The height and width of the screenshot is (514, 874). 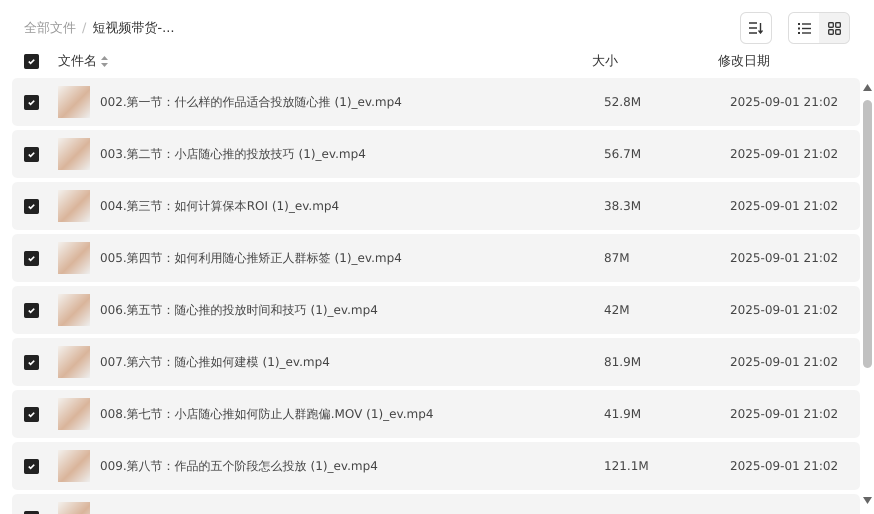 I want to click on file-row: 009.第八节：作品的五个阶段怎么投放 (1)_ev.mp4 121.1M 2025-09-01 21:02, so click(x=436, y=466).